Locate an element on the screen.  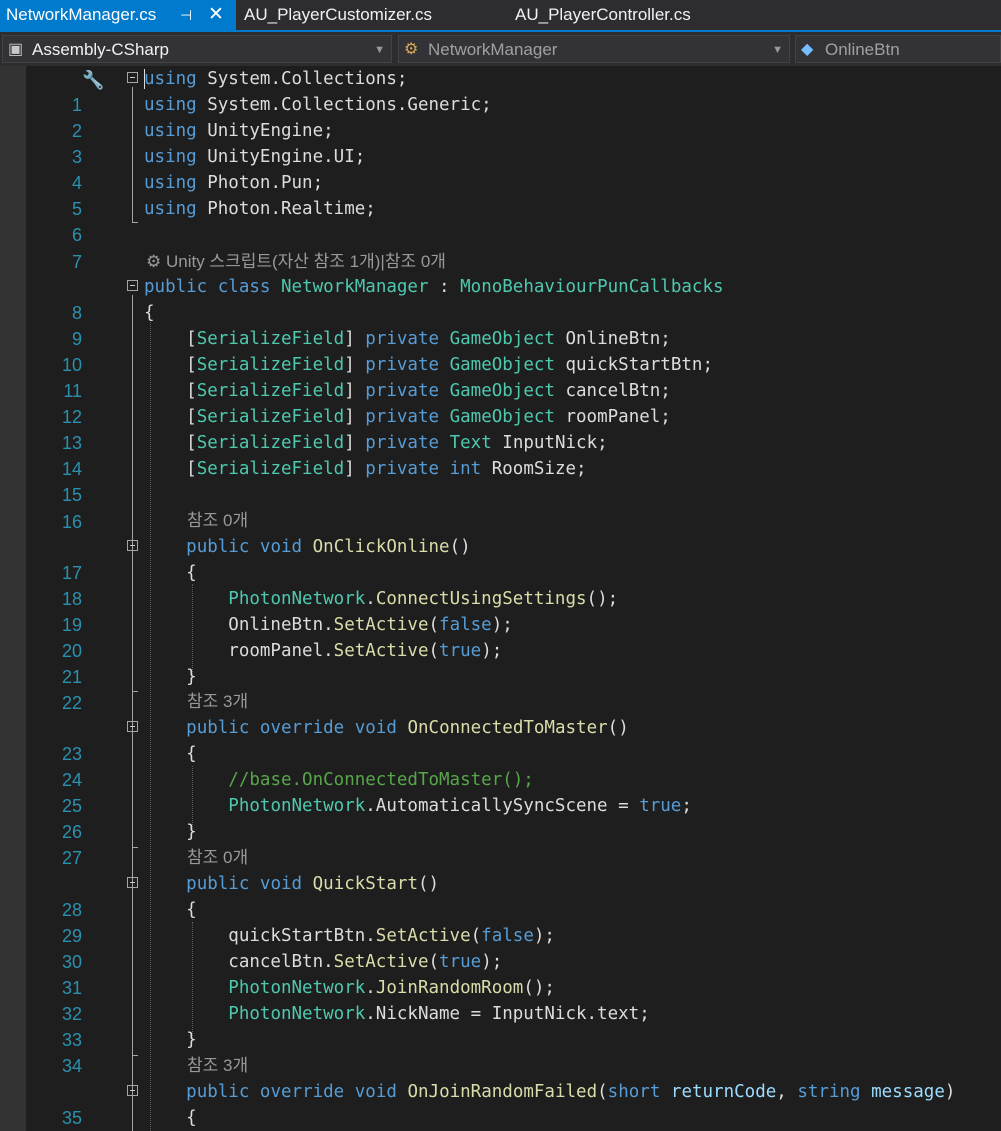
class-icon: ⚙ is located at coordinates (411, 49).